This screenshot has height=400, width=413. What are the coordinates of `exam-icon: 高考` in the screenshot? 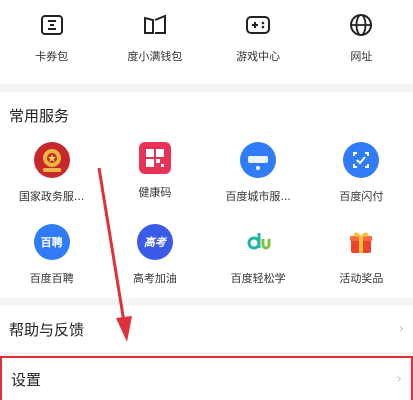 It's located at (154, 242).